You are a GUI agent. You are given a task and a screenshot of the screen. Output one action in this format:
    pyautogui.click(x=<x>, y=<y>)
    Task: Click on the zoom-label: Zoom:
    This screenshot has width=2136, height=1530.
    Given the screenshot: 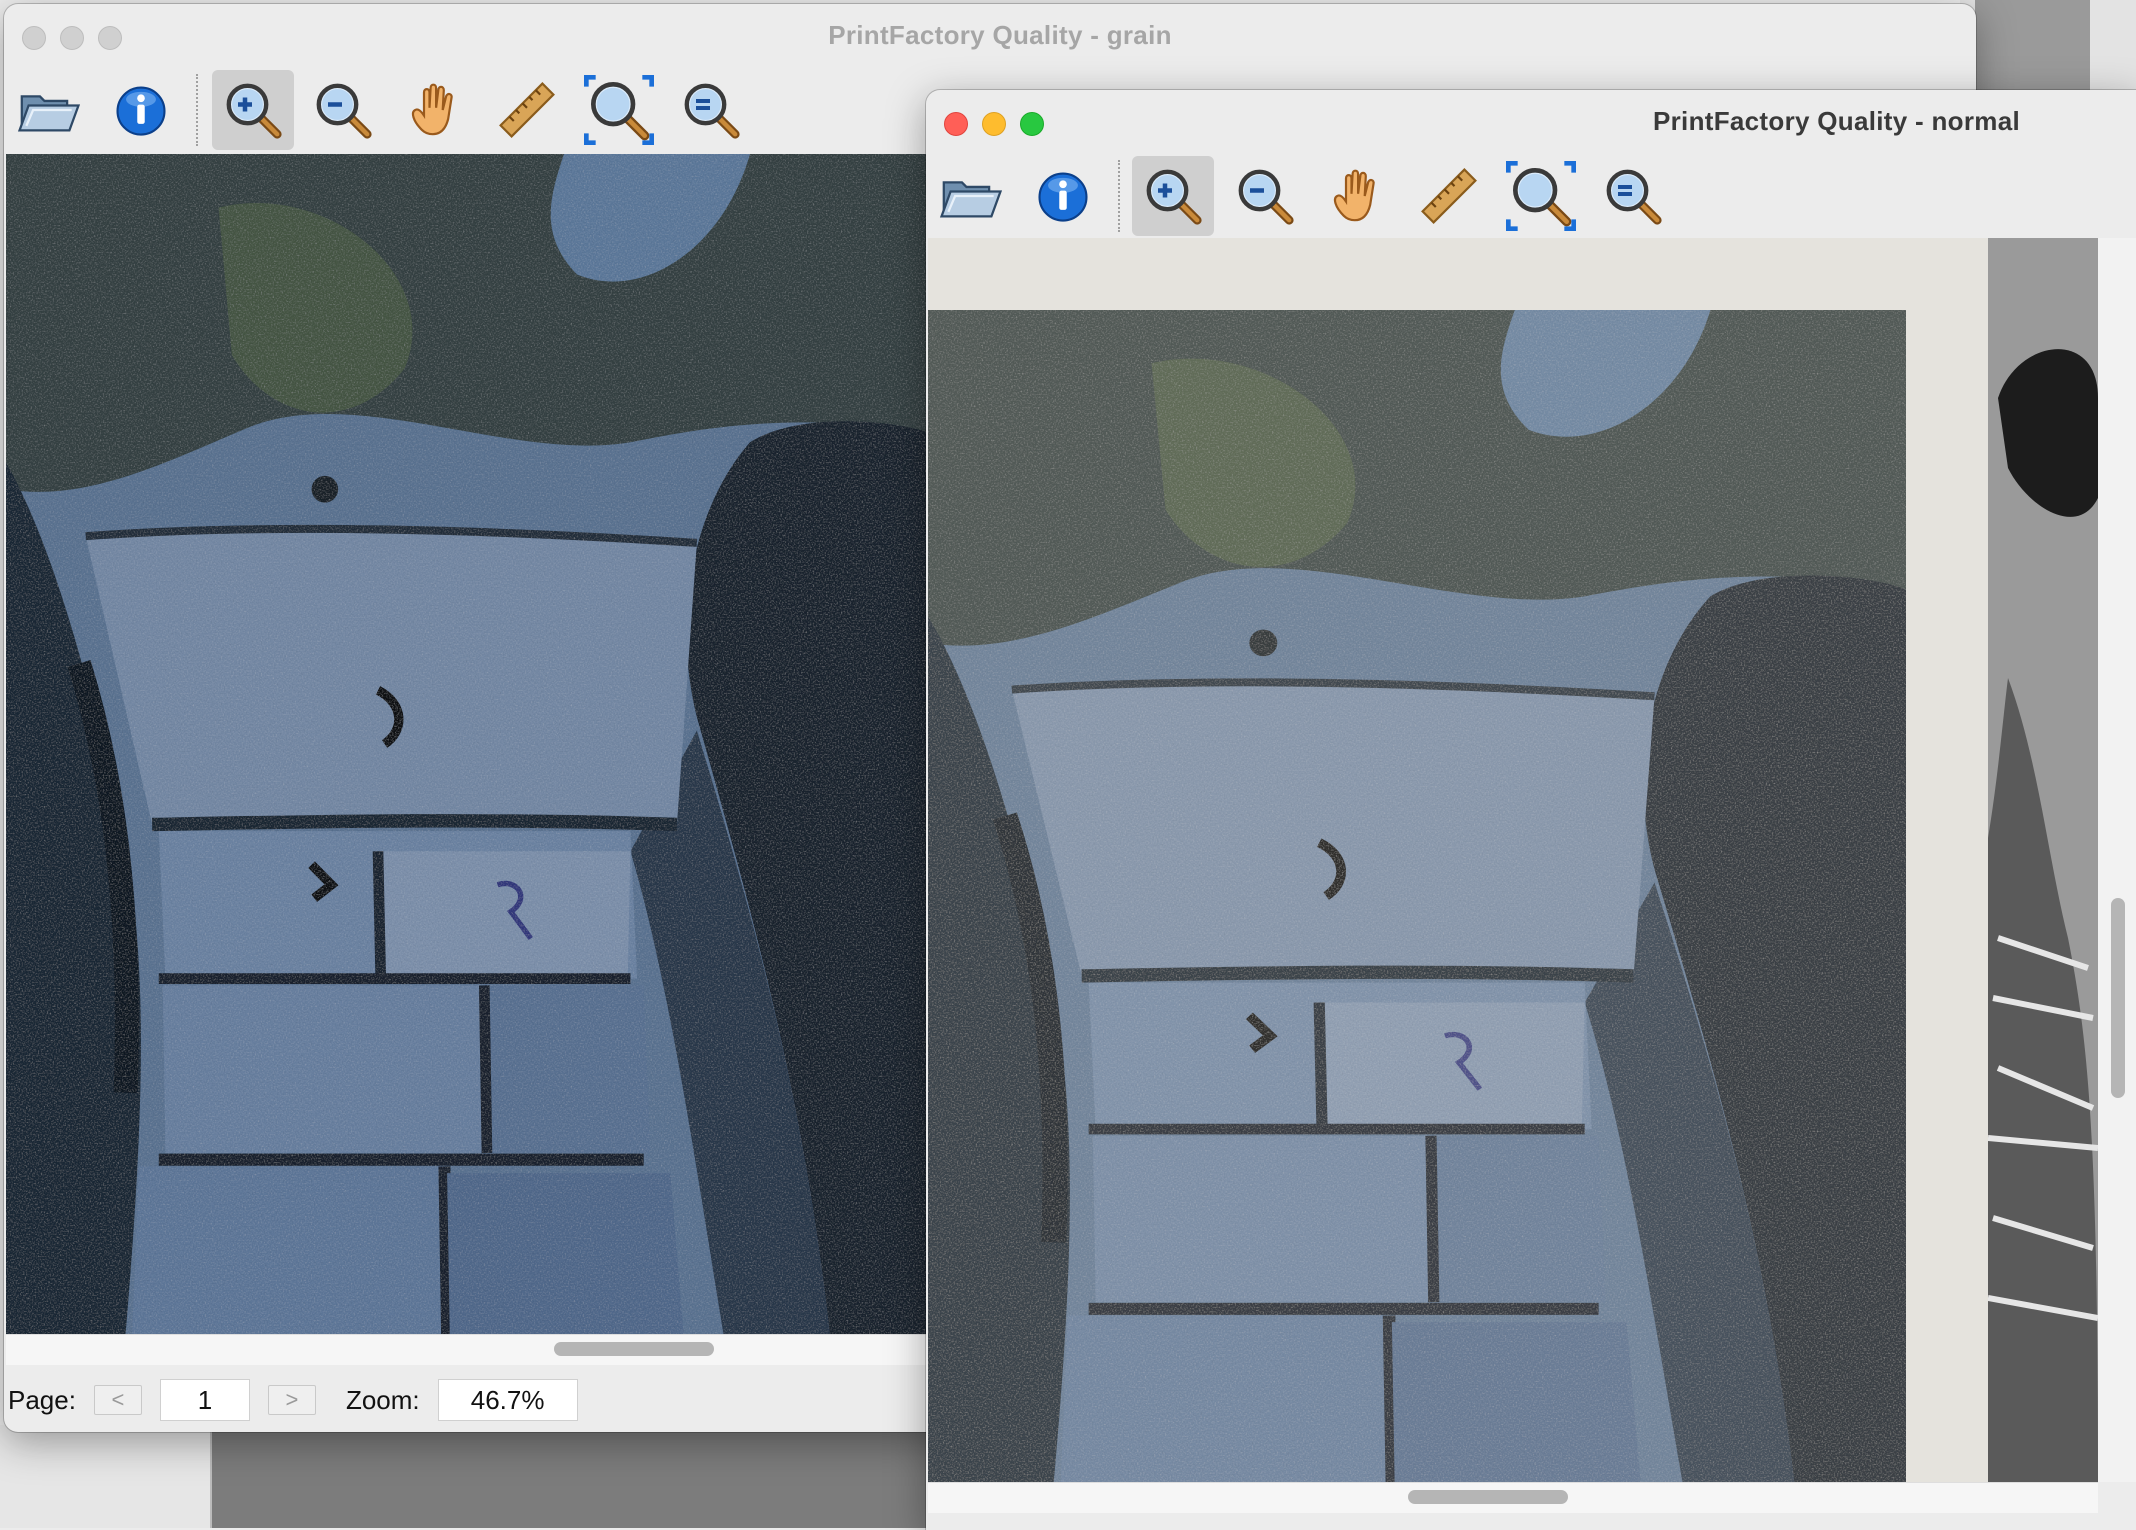 What is the action you would take?
    pyautogui.click(x=382, y=1399)
    